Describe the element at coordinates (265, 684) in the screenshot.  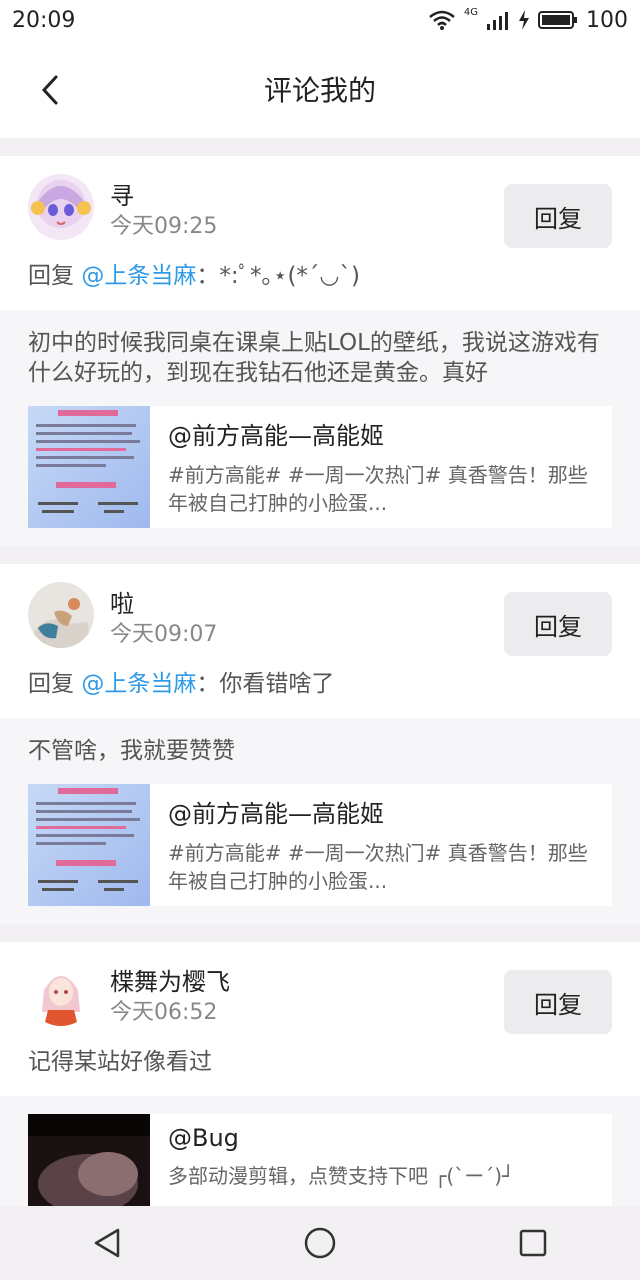
I see `reply-body: ：你看错啥了` at that location.